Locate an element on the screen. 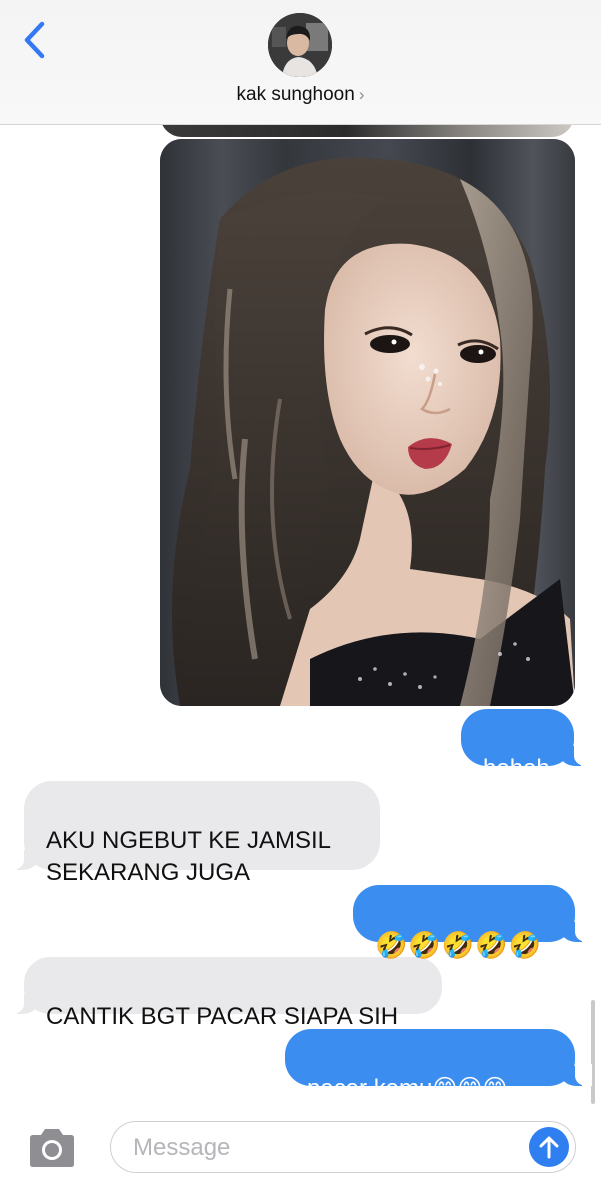  chevron-left-icon is located at coordinates (34, 40).